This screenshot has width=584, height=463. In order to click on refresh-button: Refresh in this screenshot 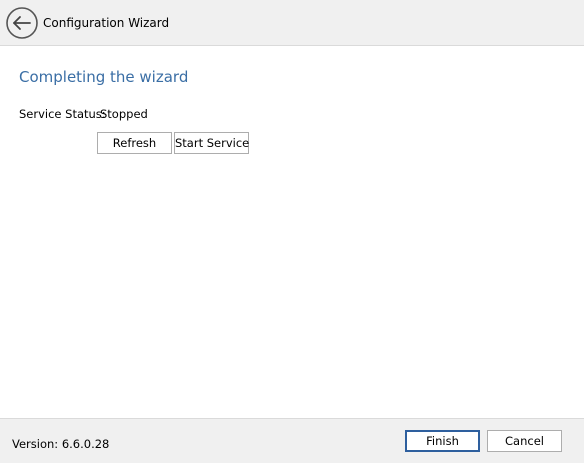, I will do `click(134, 143)`.